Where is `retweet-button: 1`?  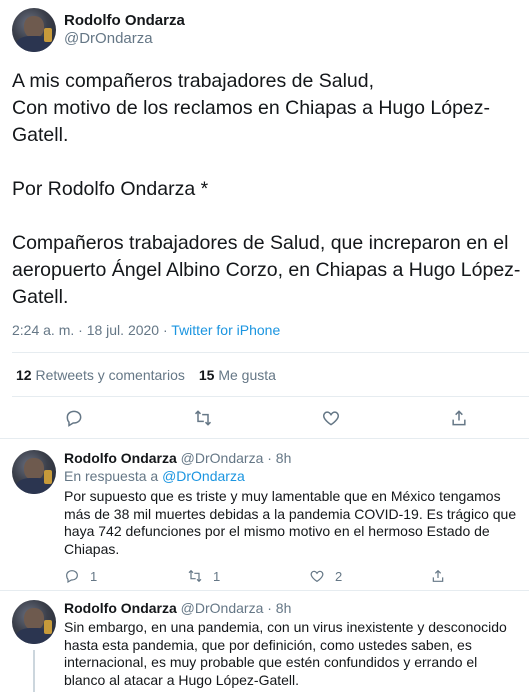
retweet-button: 1 is located at coordinates (203, 576).